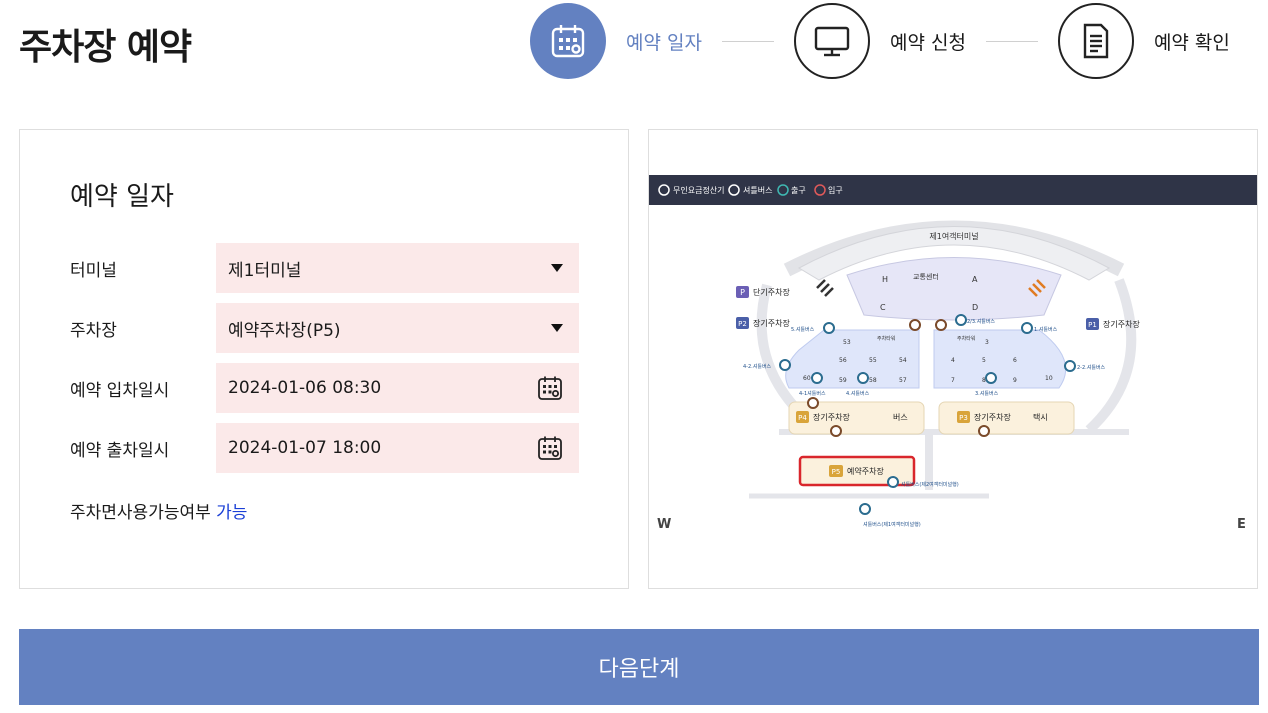 This screenshot has width=1268, height=713. I want to click on step-label-confirm: 예약 확인, so click(1191, 42).